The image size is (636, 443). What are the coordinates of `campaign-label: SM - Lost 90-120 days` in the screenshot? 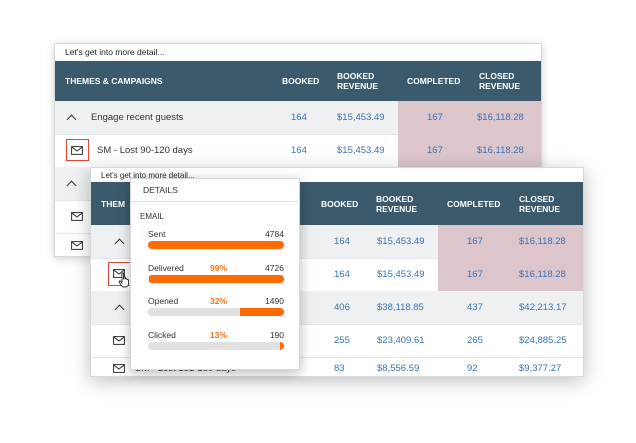 It's located at (145, 150).